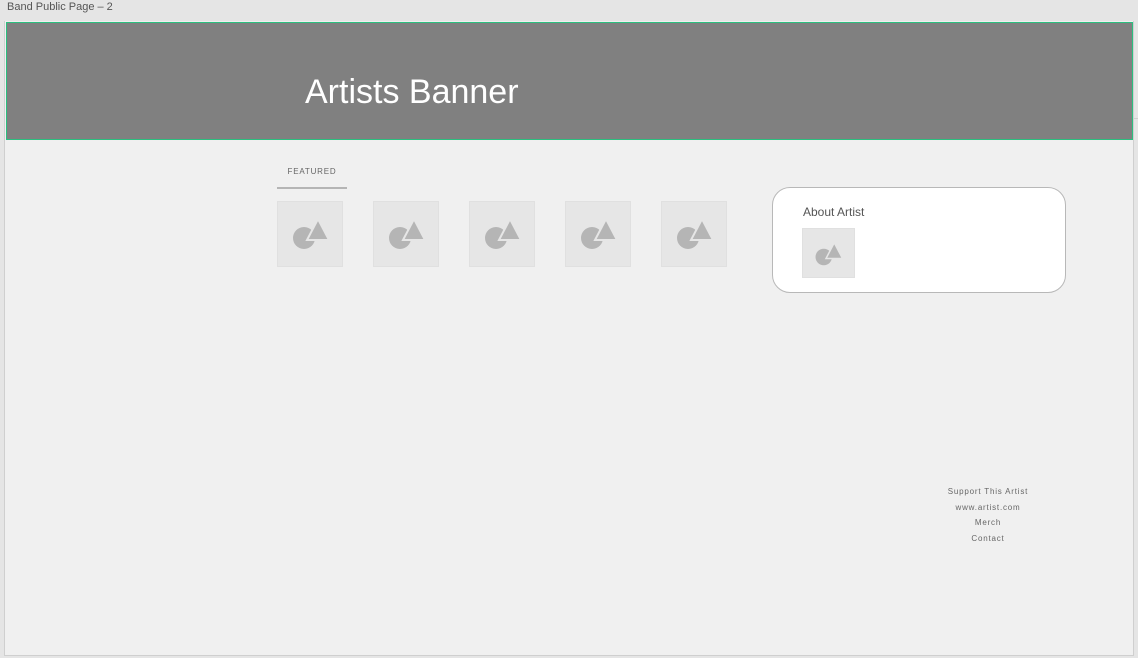 The image size is (1138, 658). I want to click on contact-link: Contact, so click(988, 539).